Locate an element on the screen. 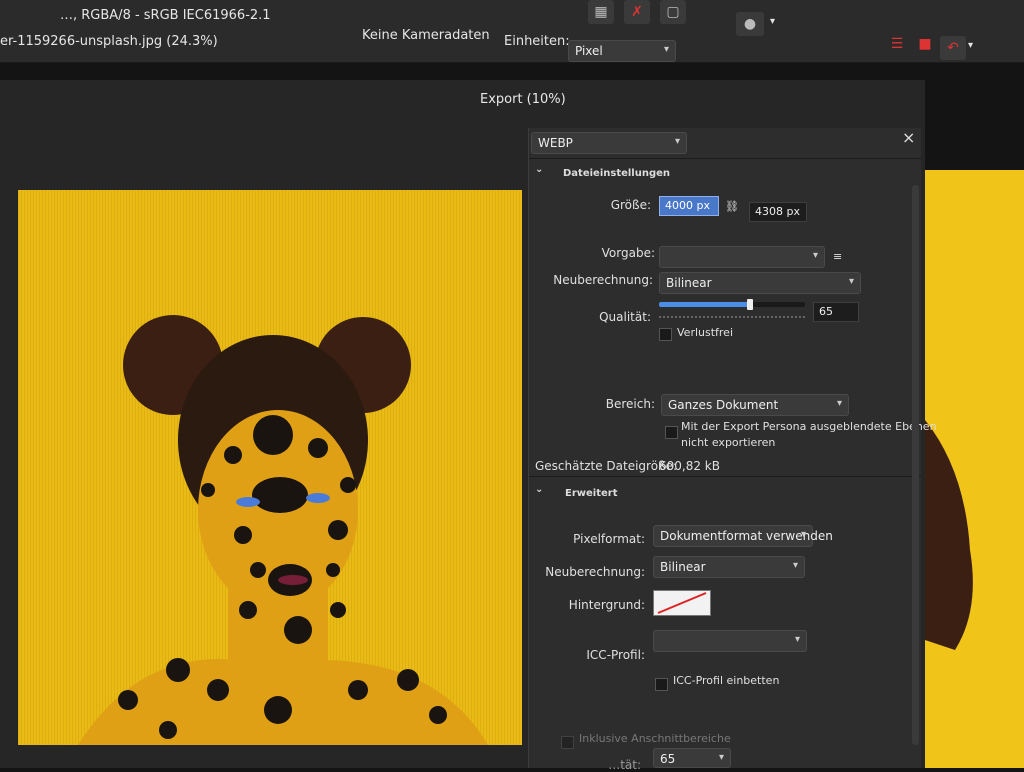  bottom-quality-label: …tät: is located at coordinates (624, 765).